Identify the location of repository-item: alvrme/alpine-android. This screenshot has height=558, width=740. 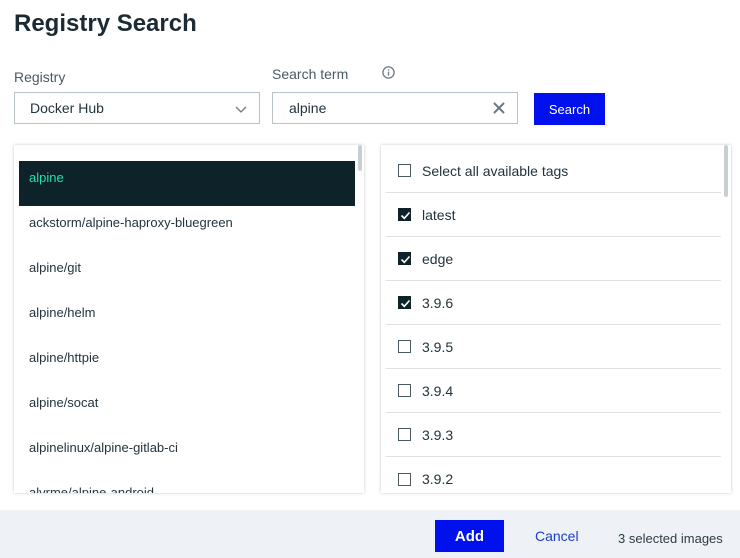
(187, 484).